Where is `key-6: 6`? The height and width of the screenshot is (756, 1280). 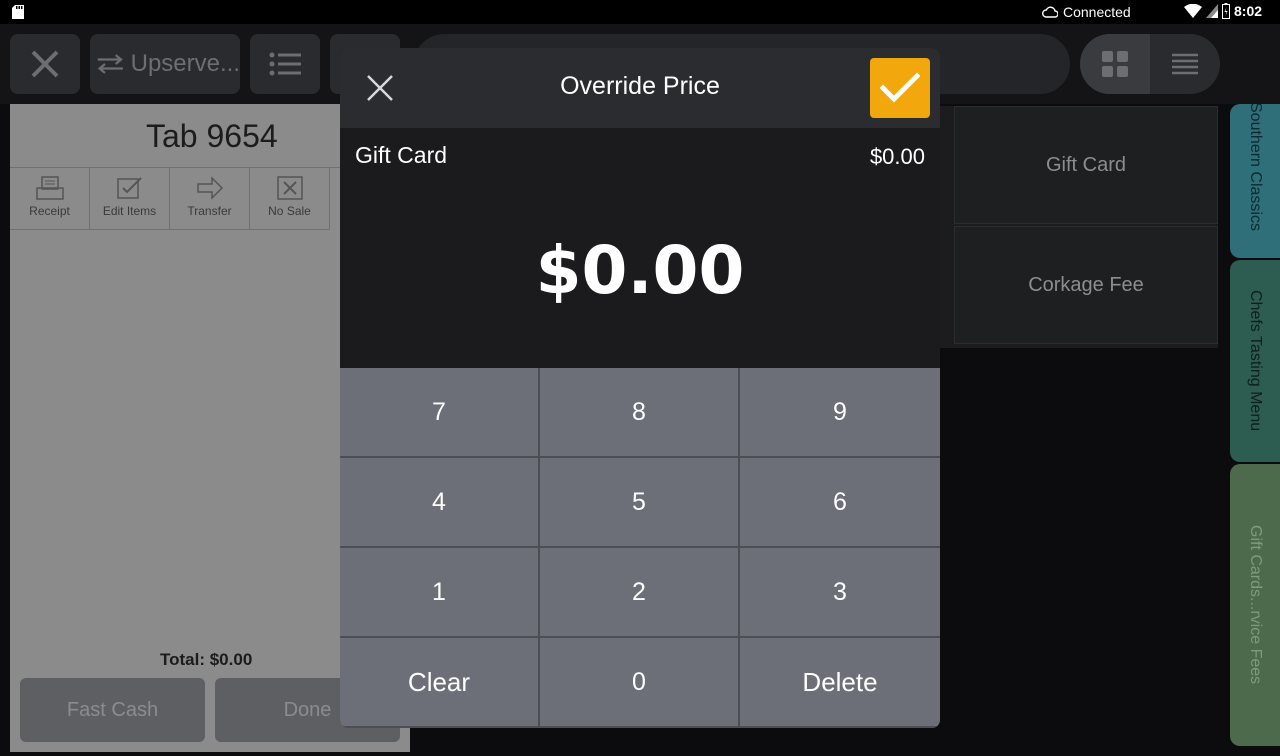 key-6: 6 is located at coordinates (840, 503).